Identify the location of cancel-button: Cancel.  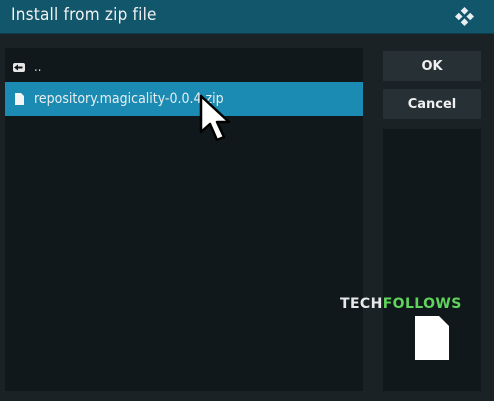
(432, 104).